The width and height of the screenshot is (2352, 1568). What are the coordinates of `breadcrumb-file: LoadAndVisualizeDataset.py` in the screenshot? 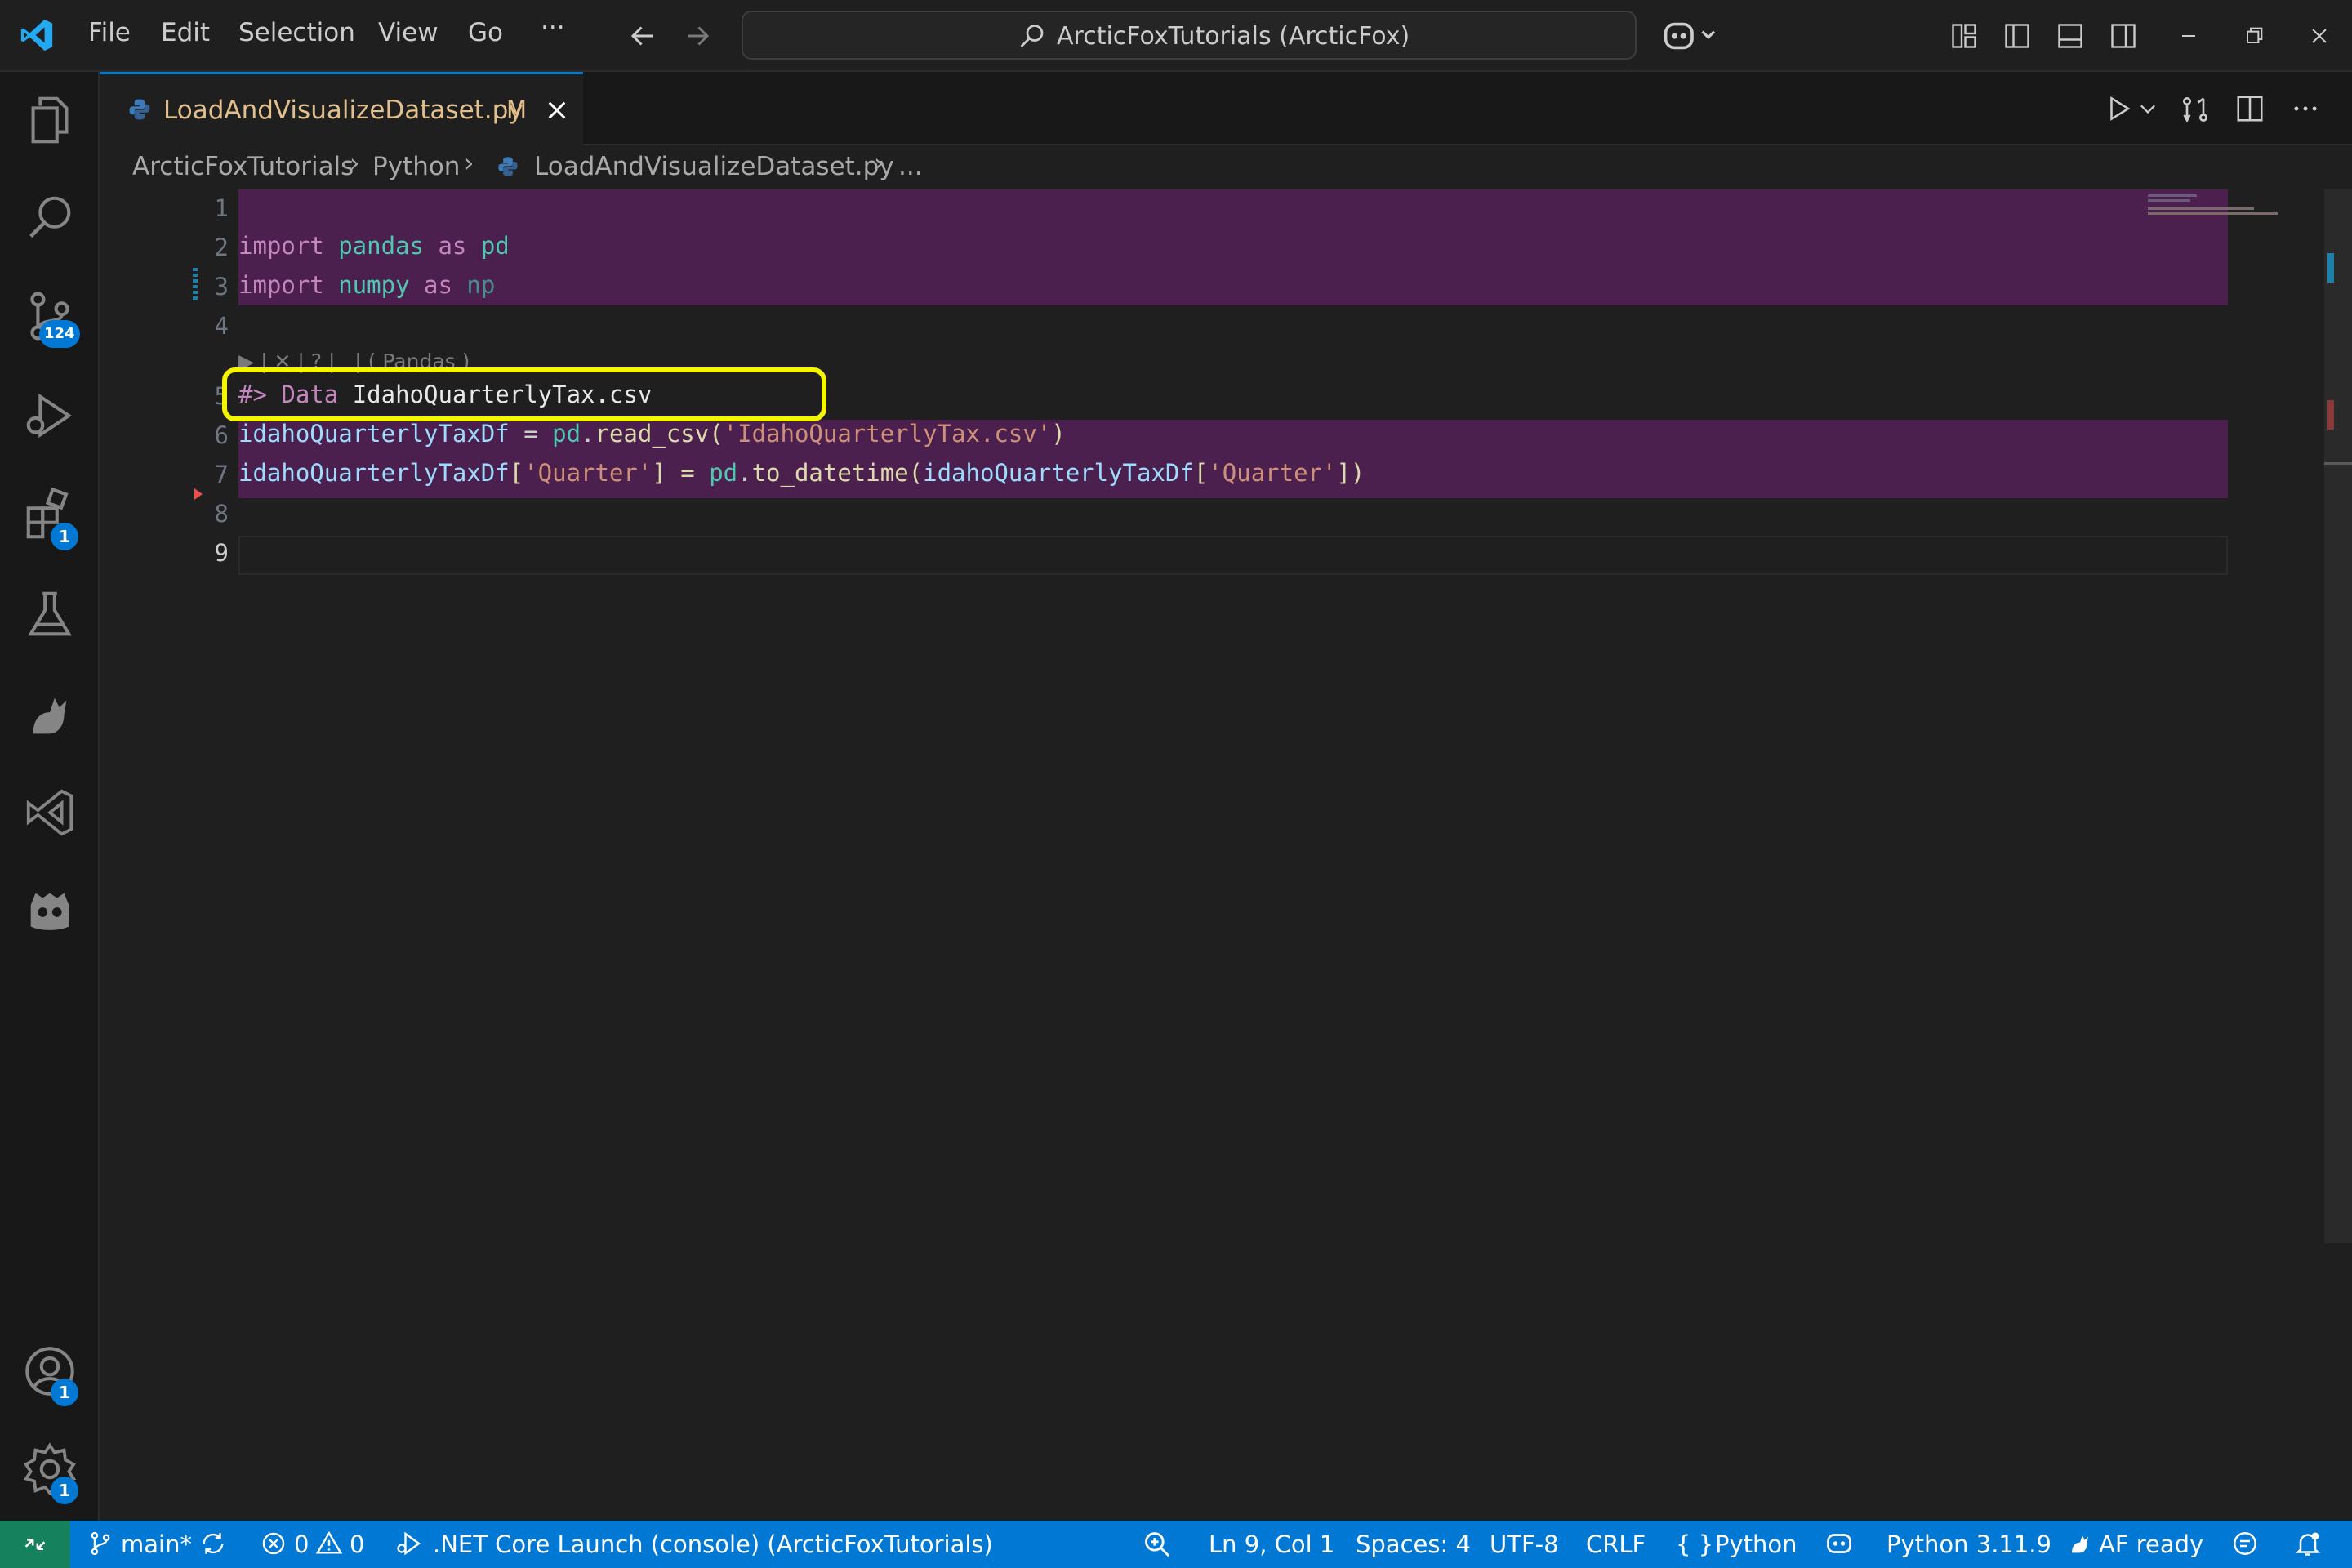 It's located at (714, 166).